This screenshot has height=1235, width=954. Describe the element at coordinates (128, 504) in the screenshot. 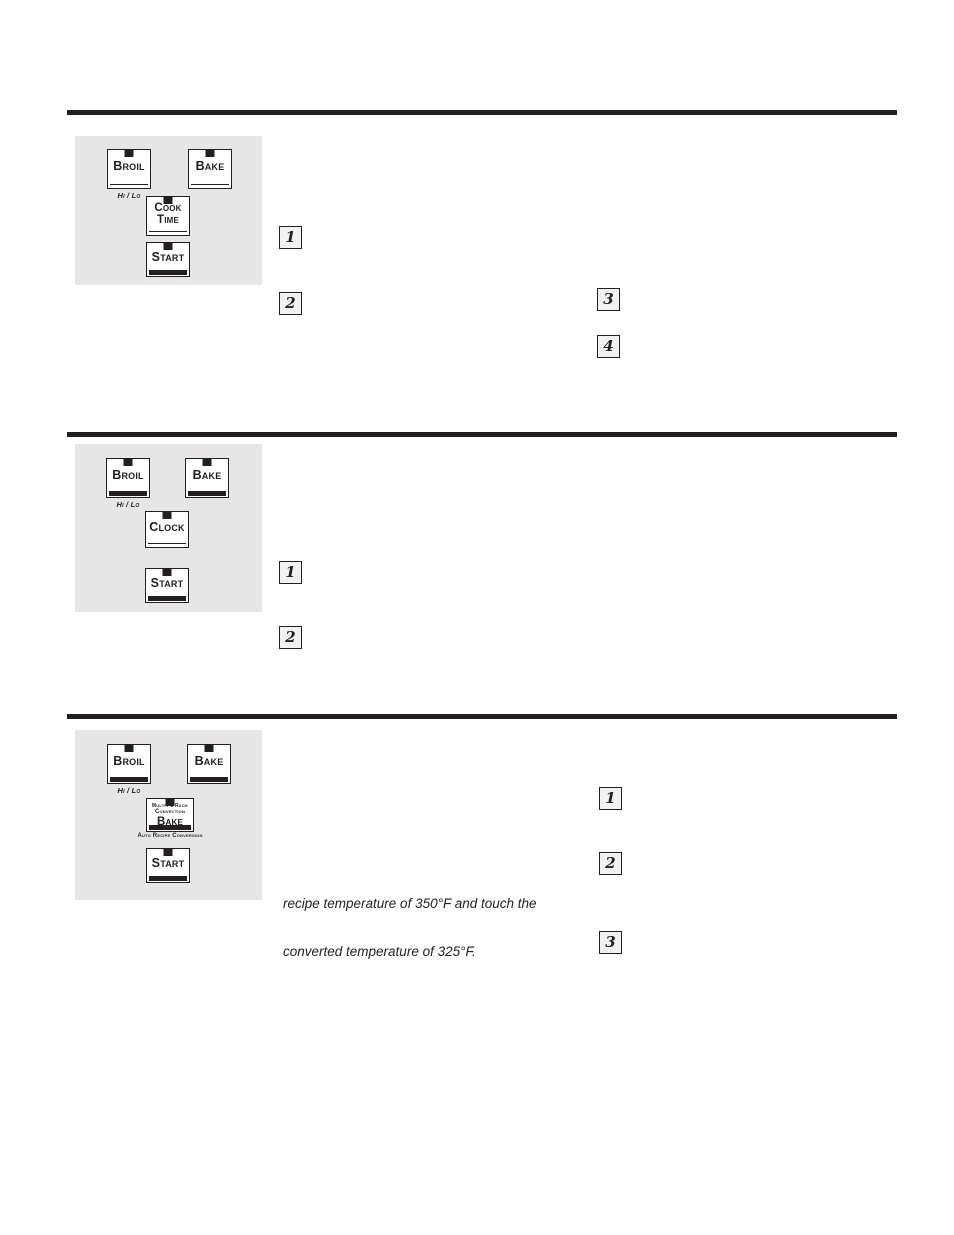

I see `broil-sublabel-2: Hi / Lo` at that location.